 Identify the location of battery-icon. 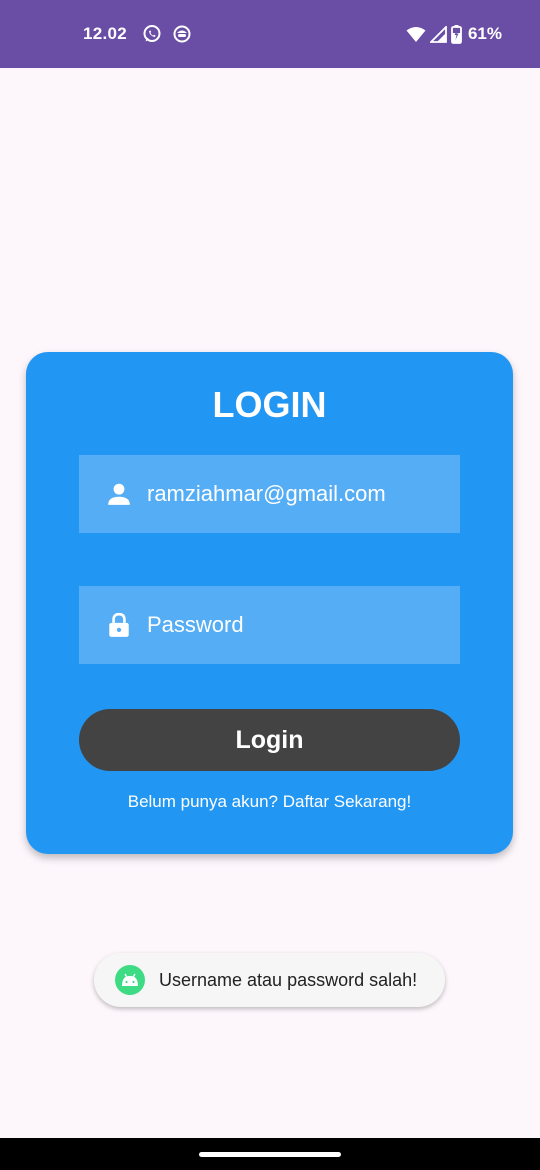
(456, 34).